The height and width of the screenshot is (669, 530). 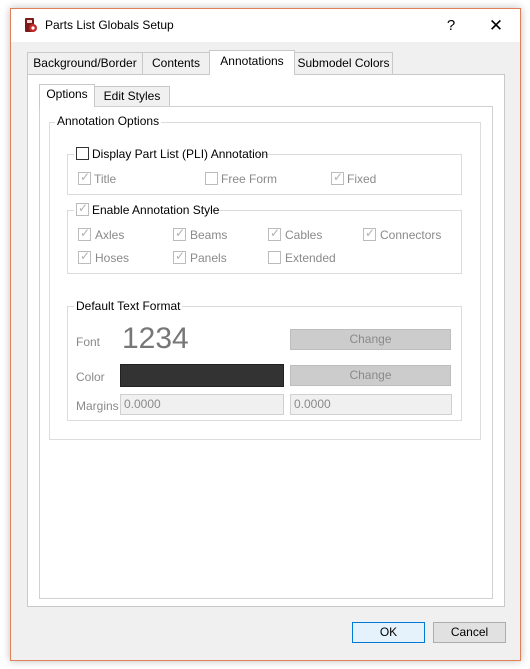 What do you see at coordinates (252, 62) in the screenshot?
I see `tab-annotations: Annotations` at bounding box center [252, 62].